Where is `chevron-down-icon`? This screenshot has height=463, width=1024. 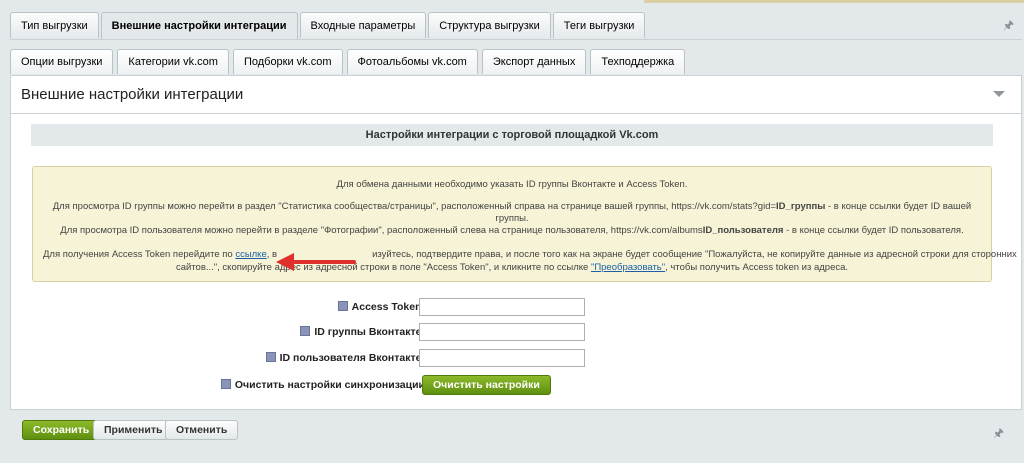 chevron-down-icon is located at coordinates (999, 94).